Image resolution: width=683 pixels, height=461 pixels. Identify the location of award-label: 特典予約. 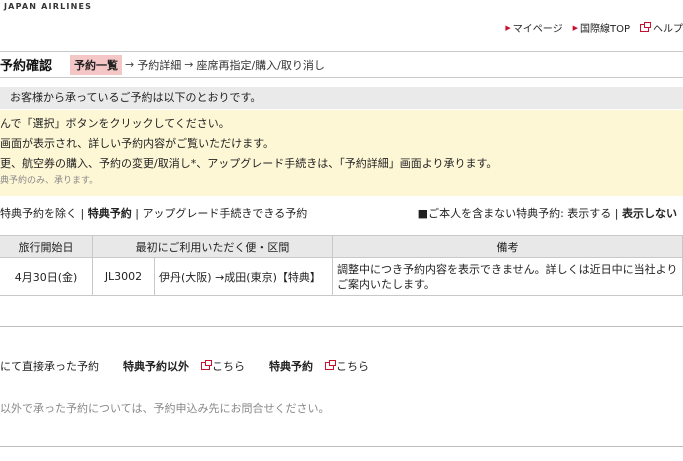
(291, 366).